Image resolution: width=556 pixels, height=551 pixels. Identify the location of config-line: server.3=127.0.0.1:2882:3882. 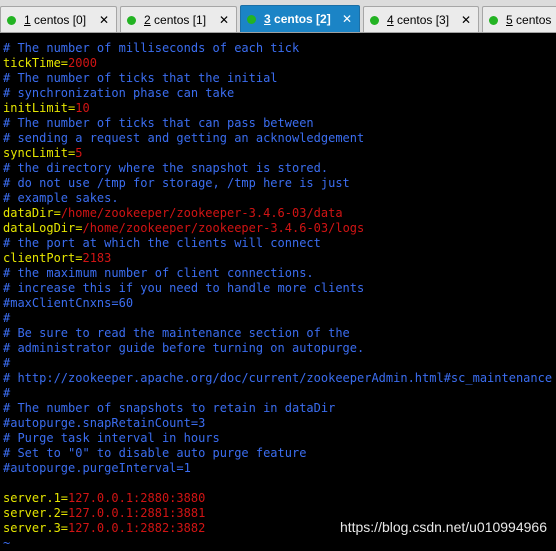
(104, 528).